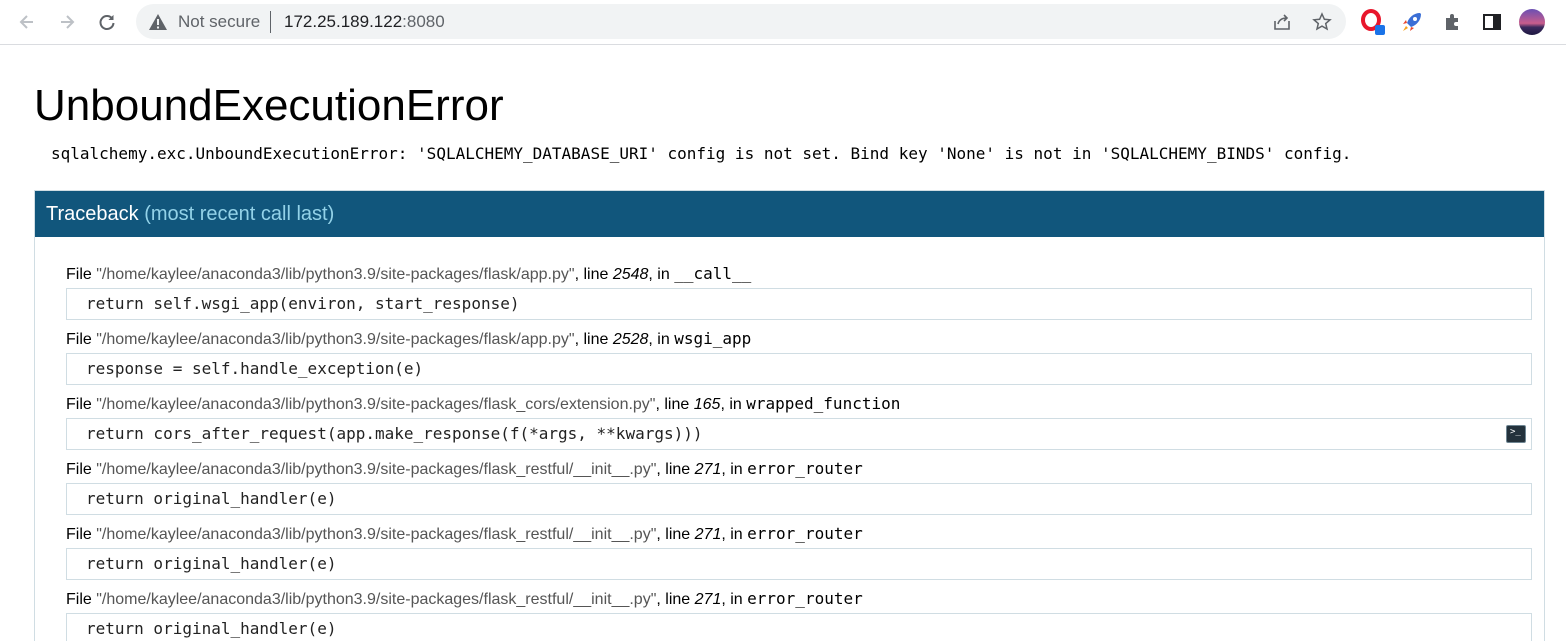 The image size is (1566, 641). What do you see at coordinates (270, 22) in the screenshot?
I see `separator` at bounding box center [270, 22].